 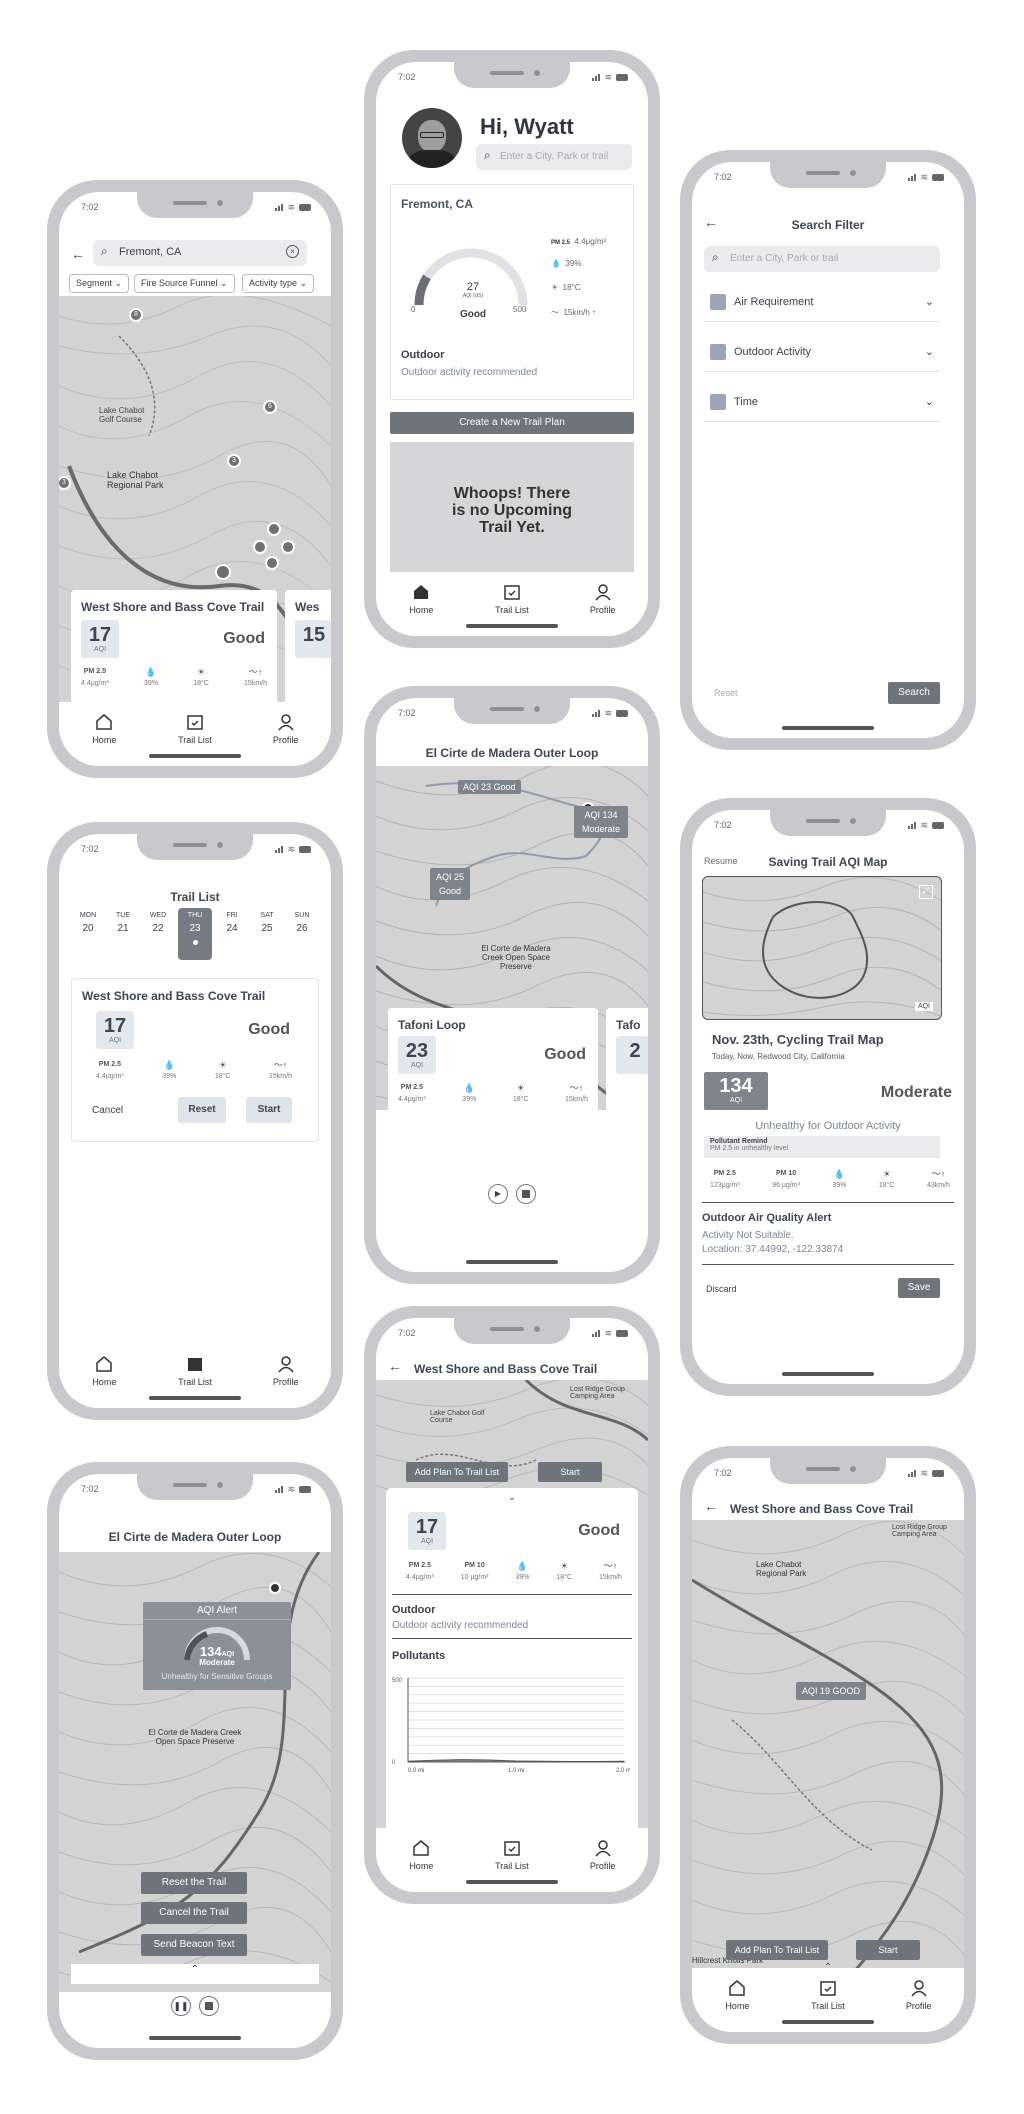 What do you see at coordinates (232, 934) in the screenshot?
I see `day-cell: FRI 24` at bounding box center [232, 934].